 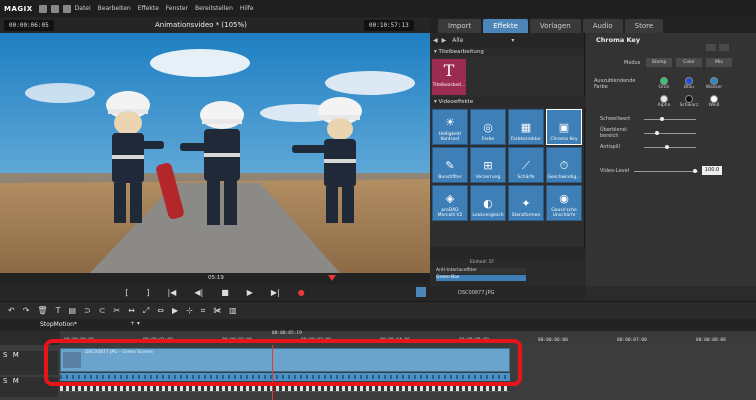 I want to click on toolbar-tool-icon: ✂, so click(x=116, y=310).